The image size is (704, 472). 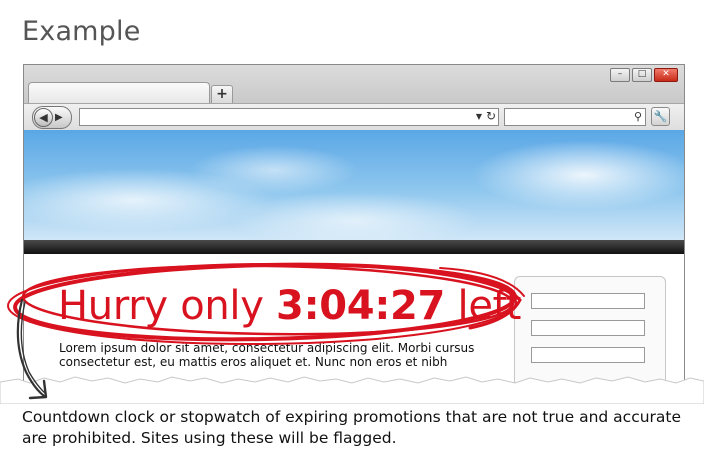 I want to click on maximize-button: □, so click(x=642, y=75).